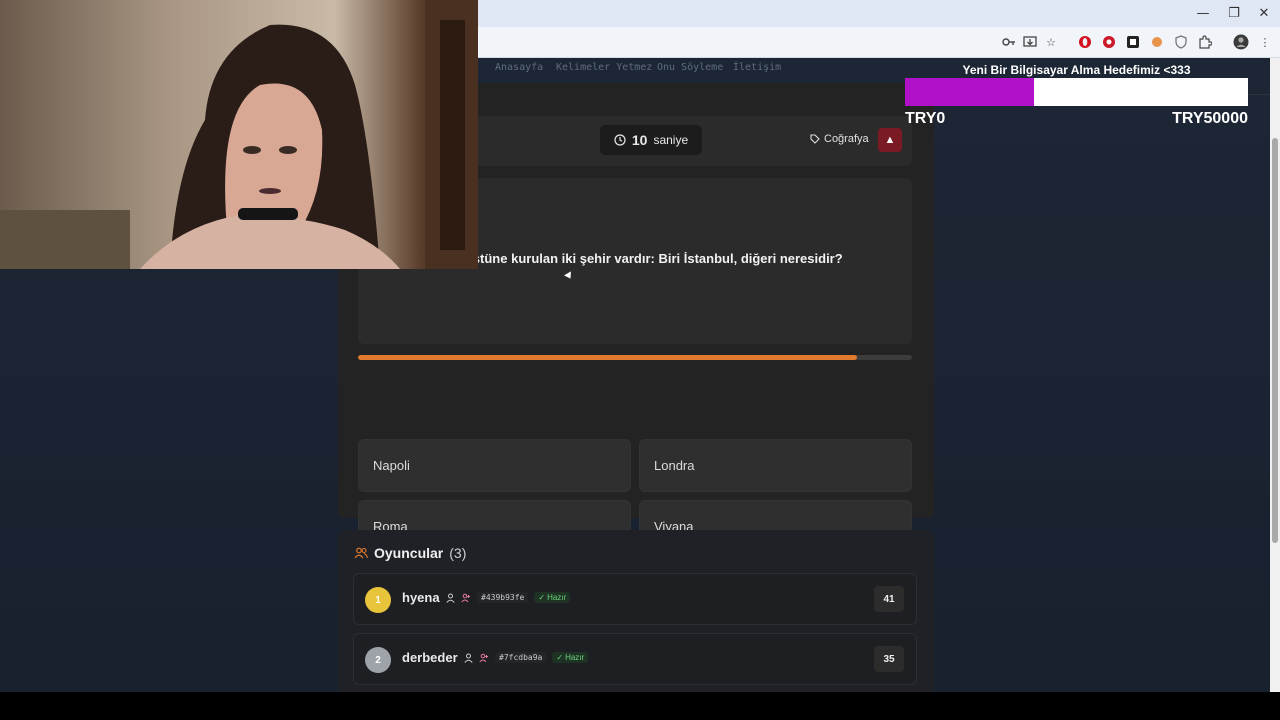 This screenshot has width=1280, height=720. I want to click on tag-icon, so click(815, 139).